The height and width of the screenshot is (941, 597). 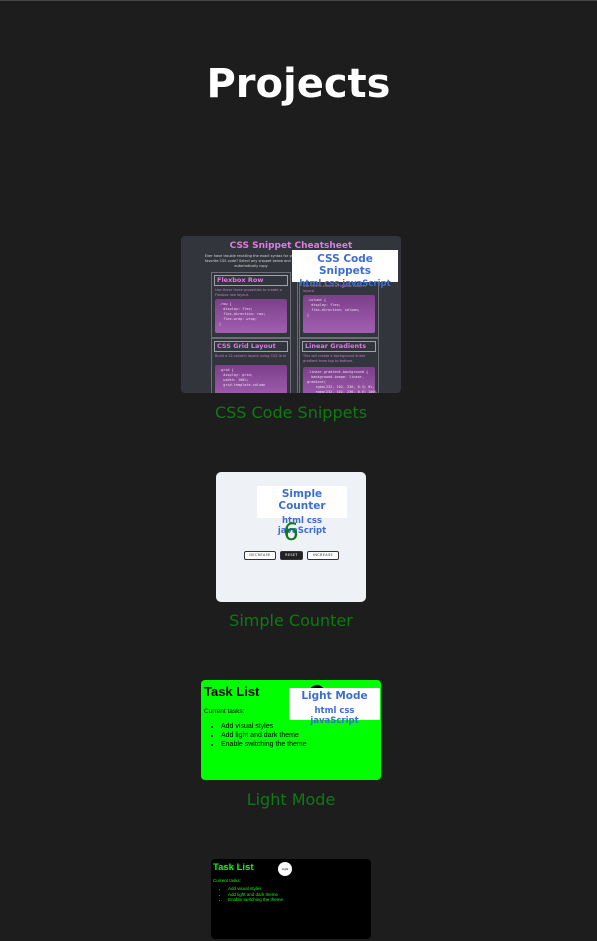 What do you see at coordinates (250, 356) in the screenshot?
I see `snippet-text: Build a 12-column layout using CSS Grid` at bounding box center [250, 356].